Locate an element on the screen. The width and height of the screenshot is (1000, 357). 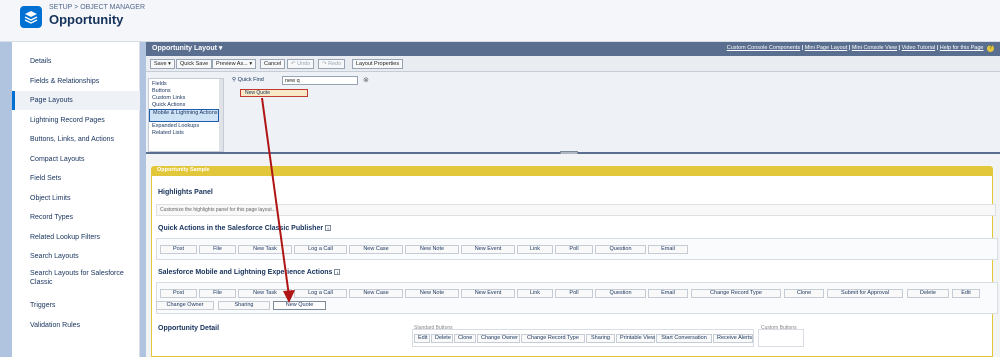
sidebar-item-triggers: Triggers is located at coordinates (76, 305).